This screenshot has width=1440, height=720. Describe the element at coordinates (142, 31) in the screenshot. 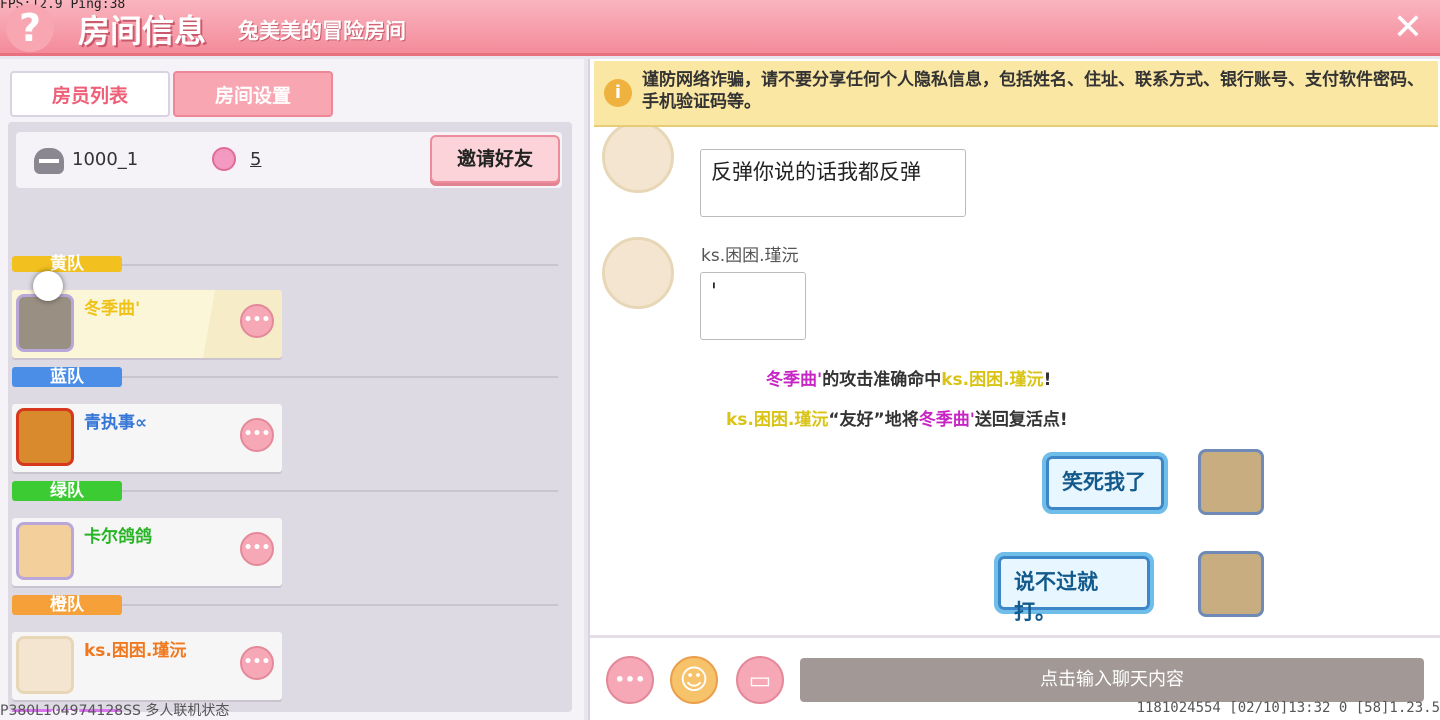

I see `page-title: 房间信息` at that location.